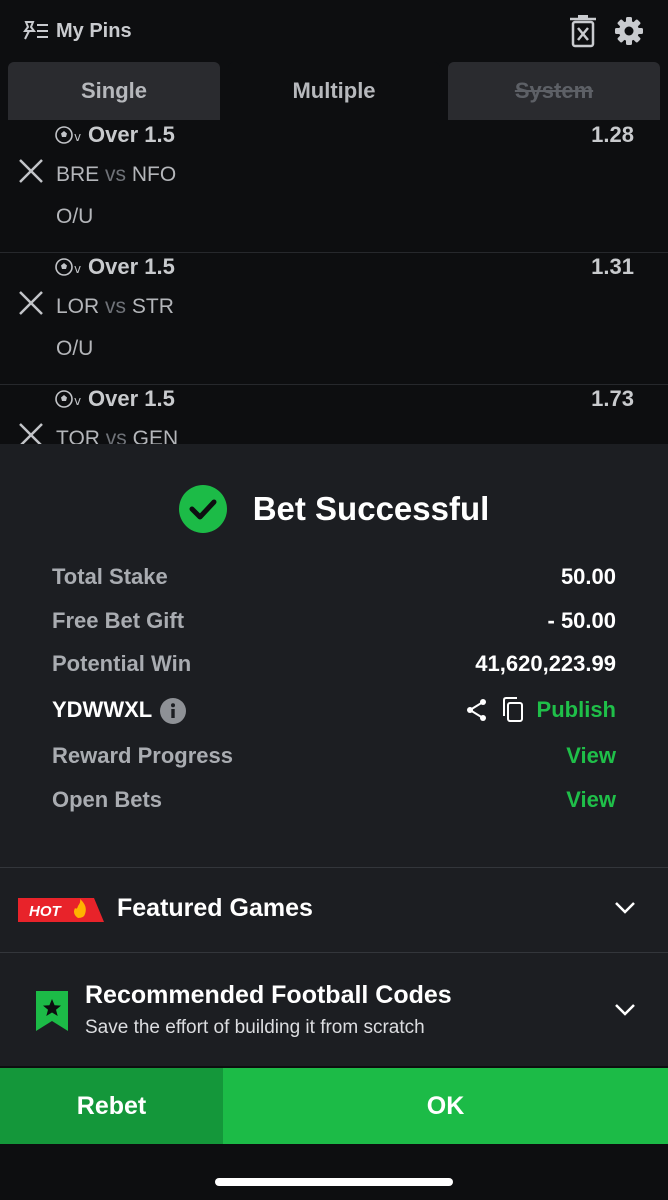  Describe the element at coordinates (334, 31) in the screenshot. I see `top-bar: My Pins` at that location.